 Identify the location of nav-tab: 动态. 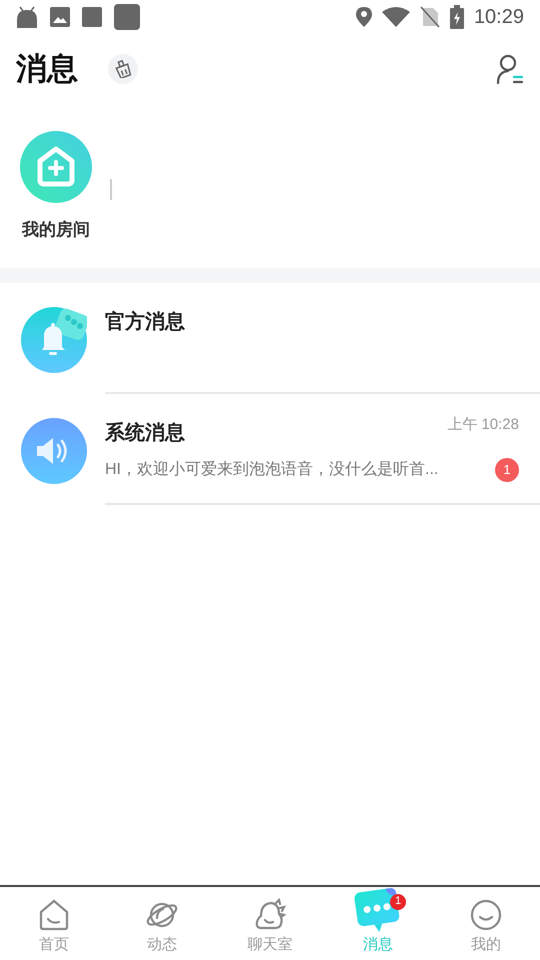
(162, 915).